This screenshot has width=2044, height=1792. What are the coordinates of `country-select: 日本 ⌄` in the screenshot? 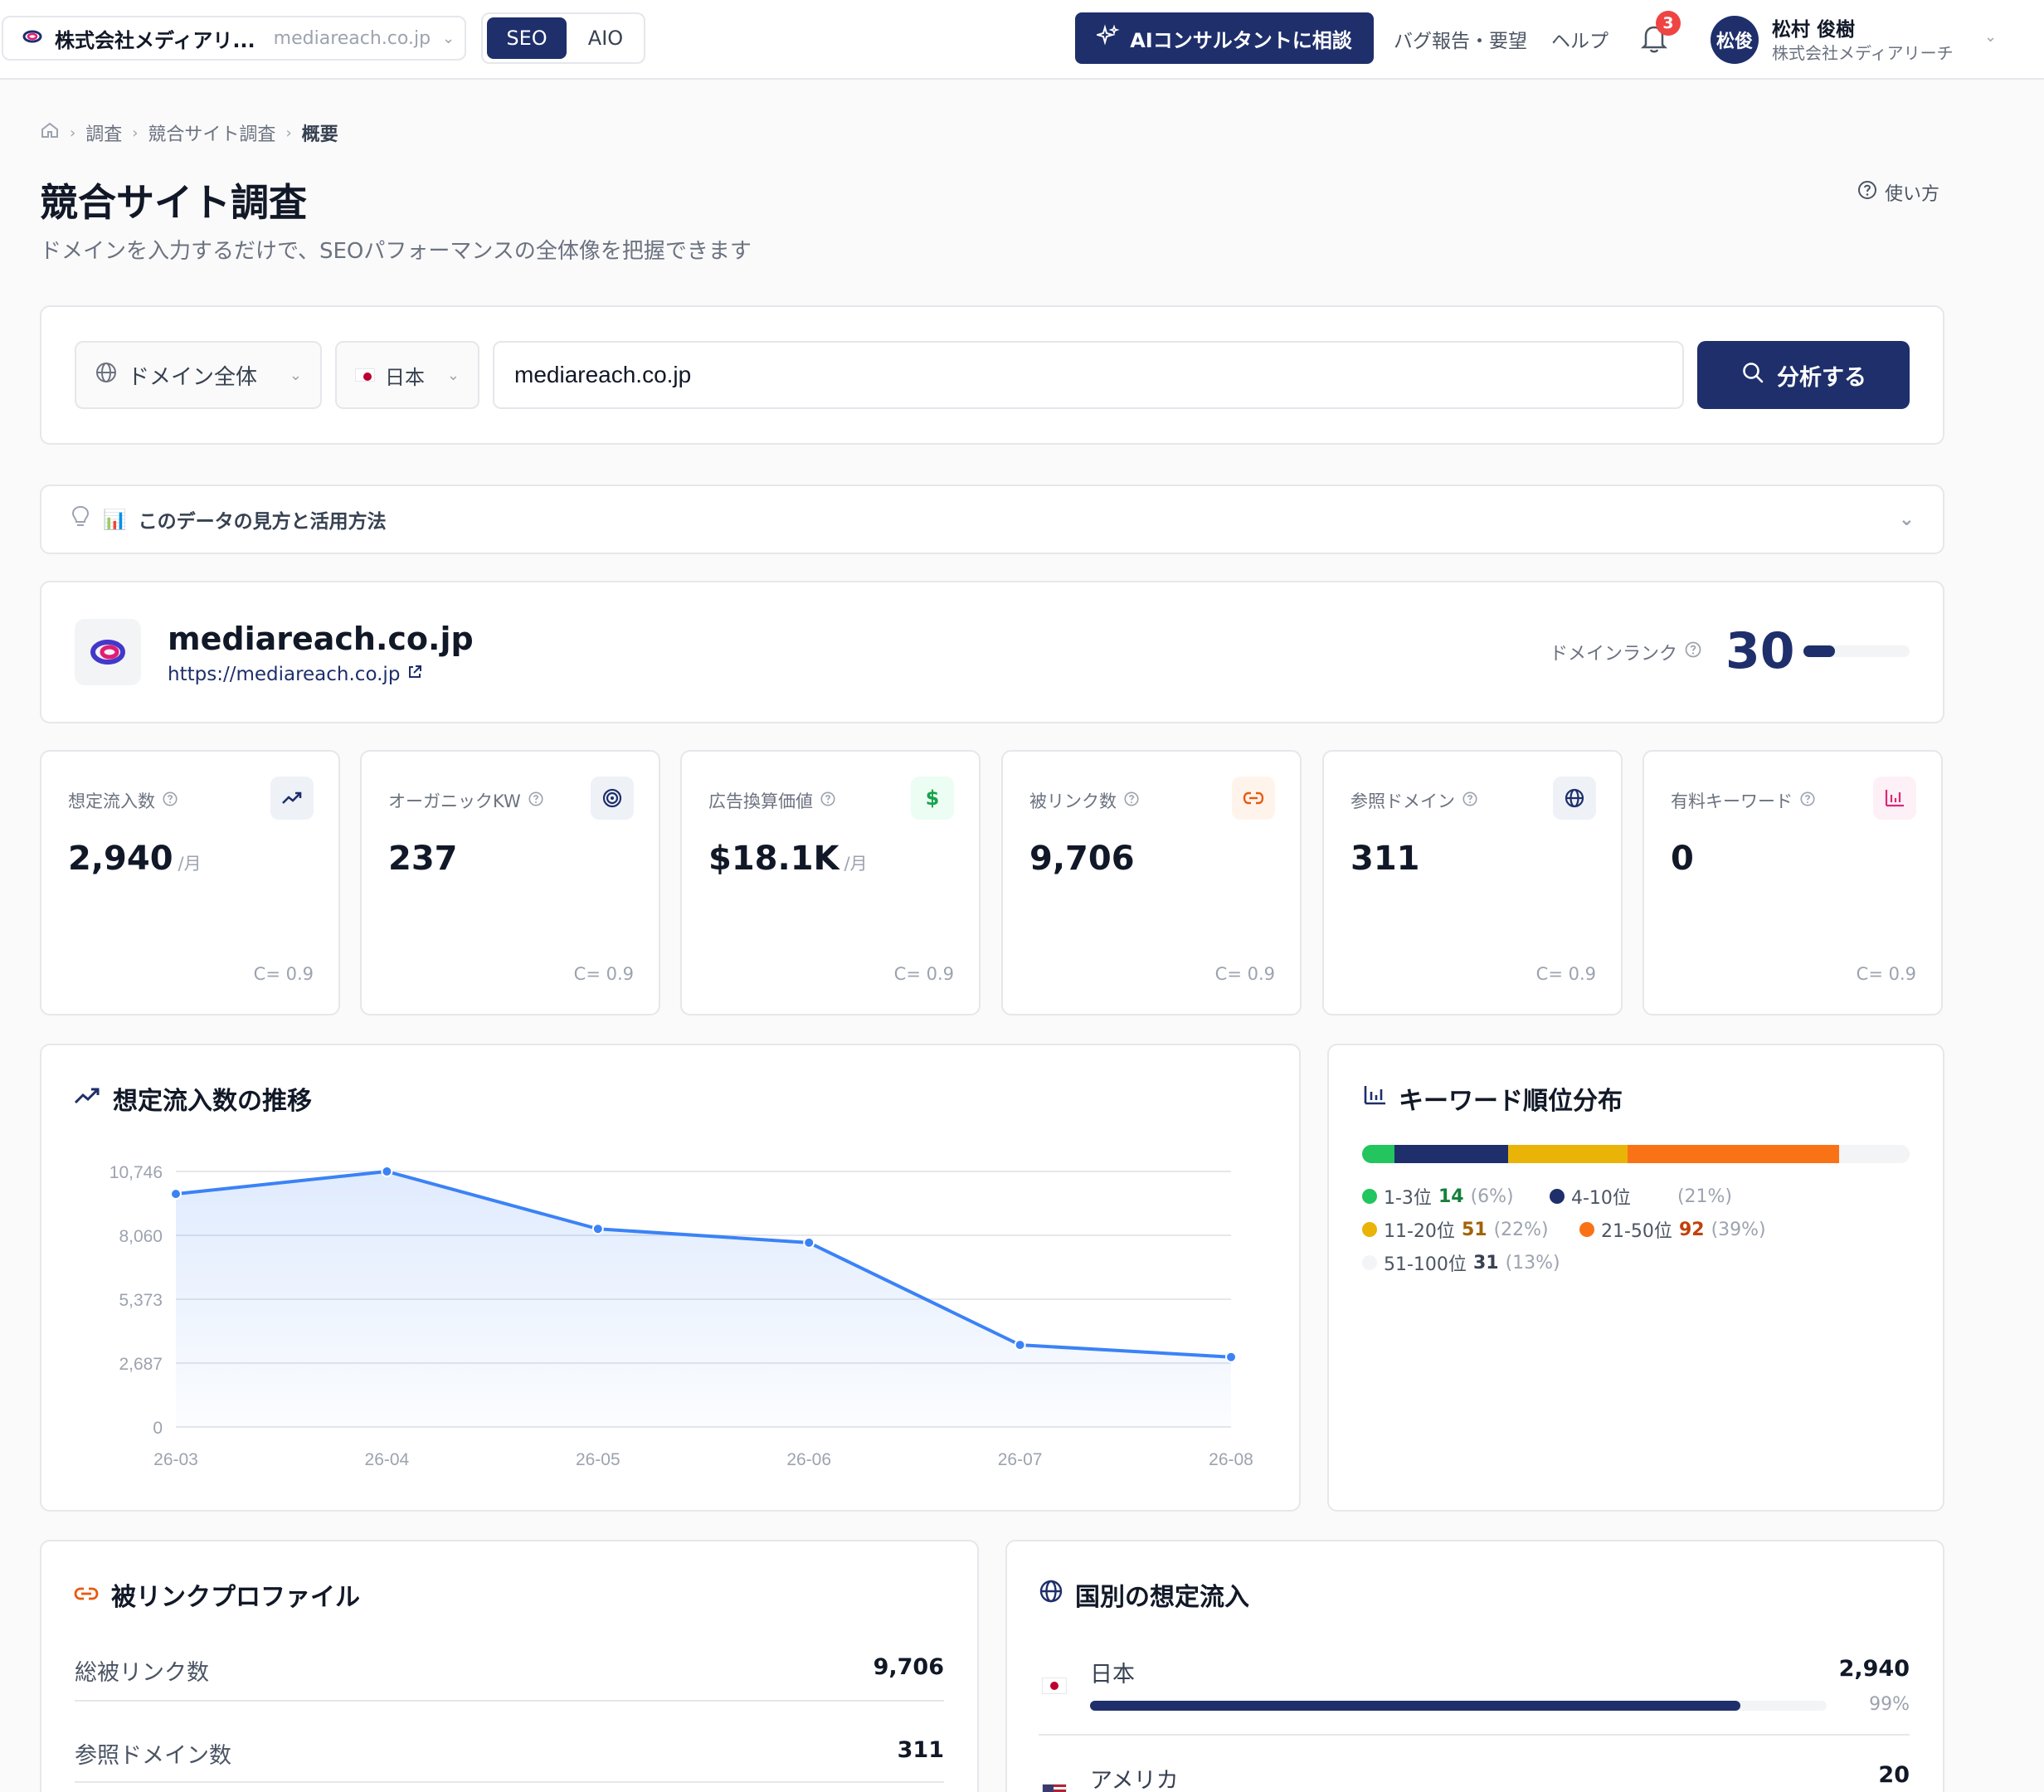 It's located at (407, 375).